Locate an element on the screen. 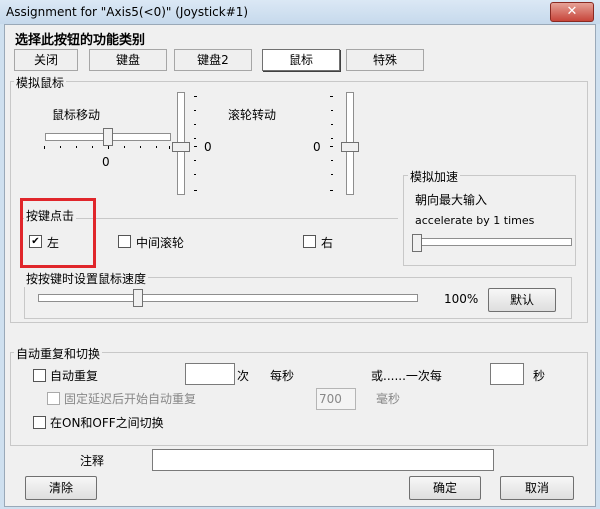 This screenshot has height=509, width=600. category-heading: 选择此按钮的功能类别 is located at coordinates (80, 40).